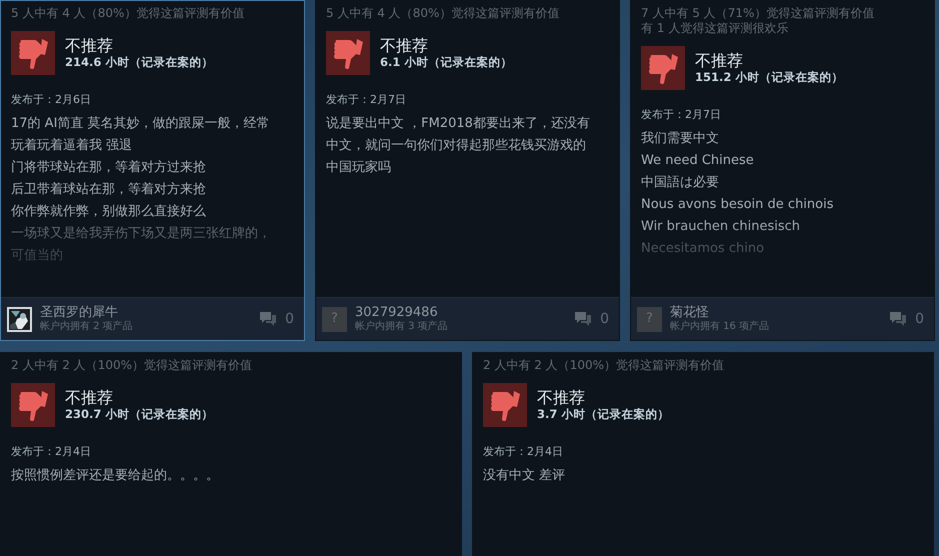 Image resolution: width=939 pixels, height=556 pixels. I want to click on review-text: 我们需要中文, so click(680, 139).